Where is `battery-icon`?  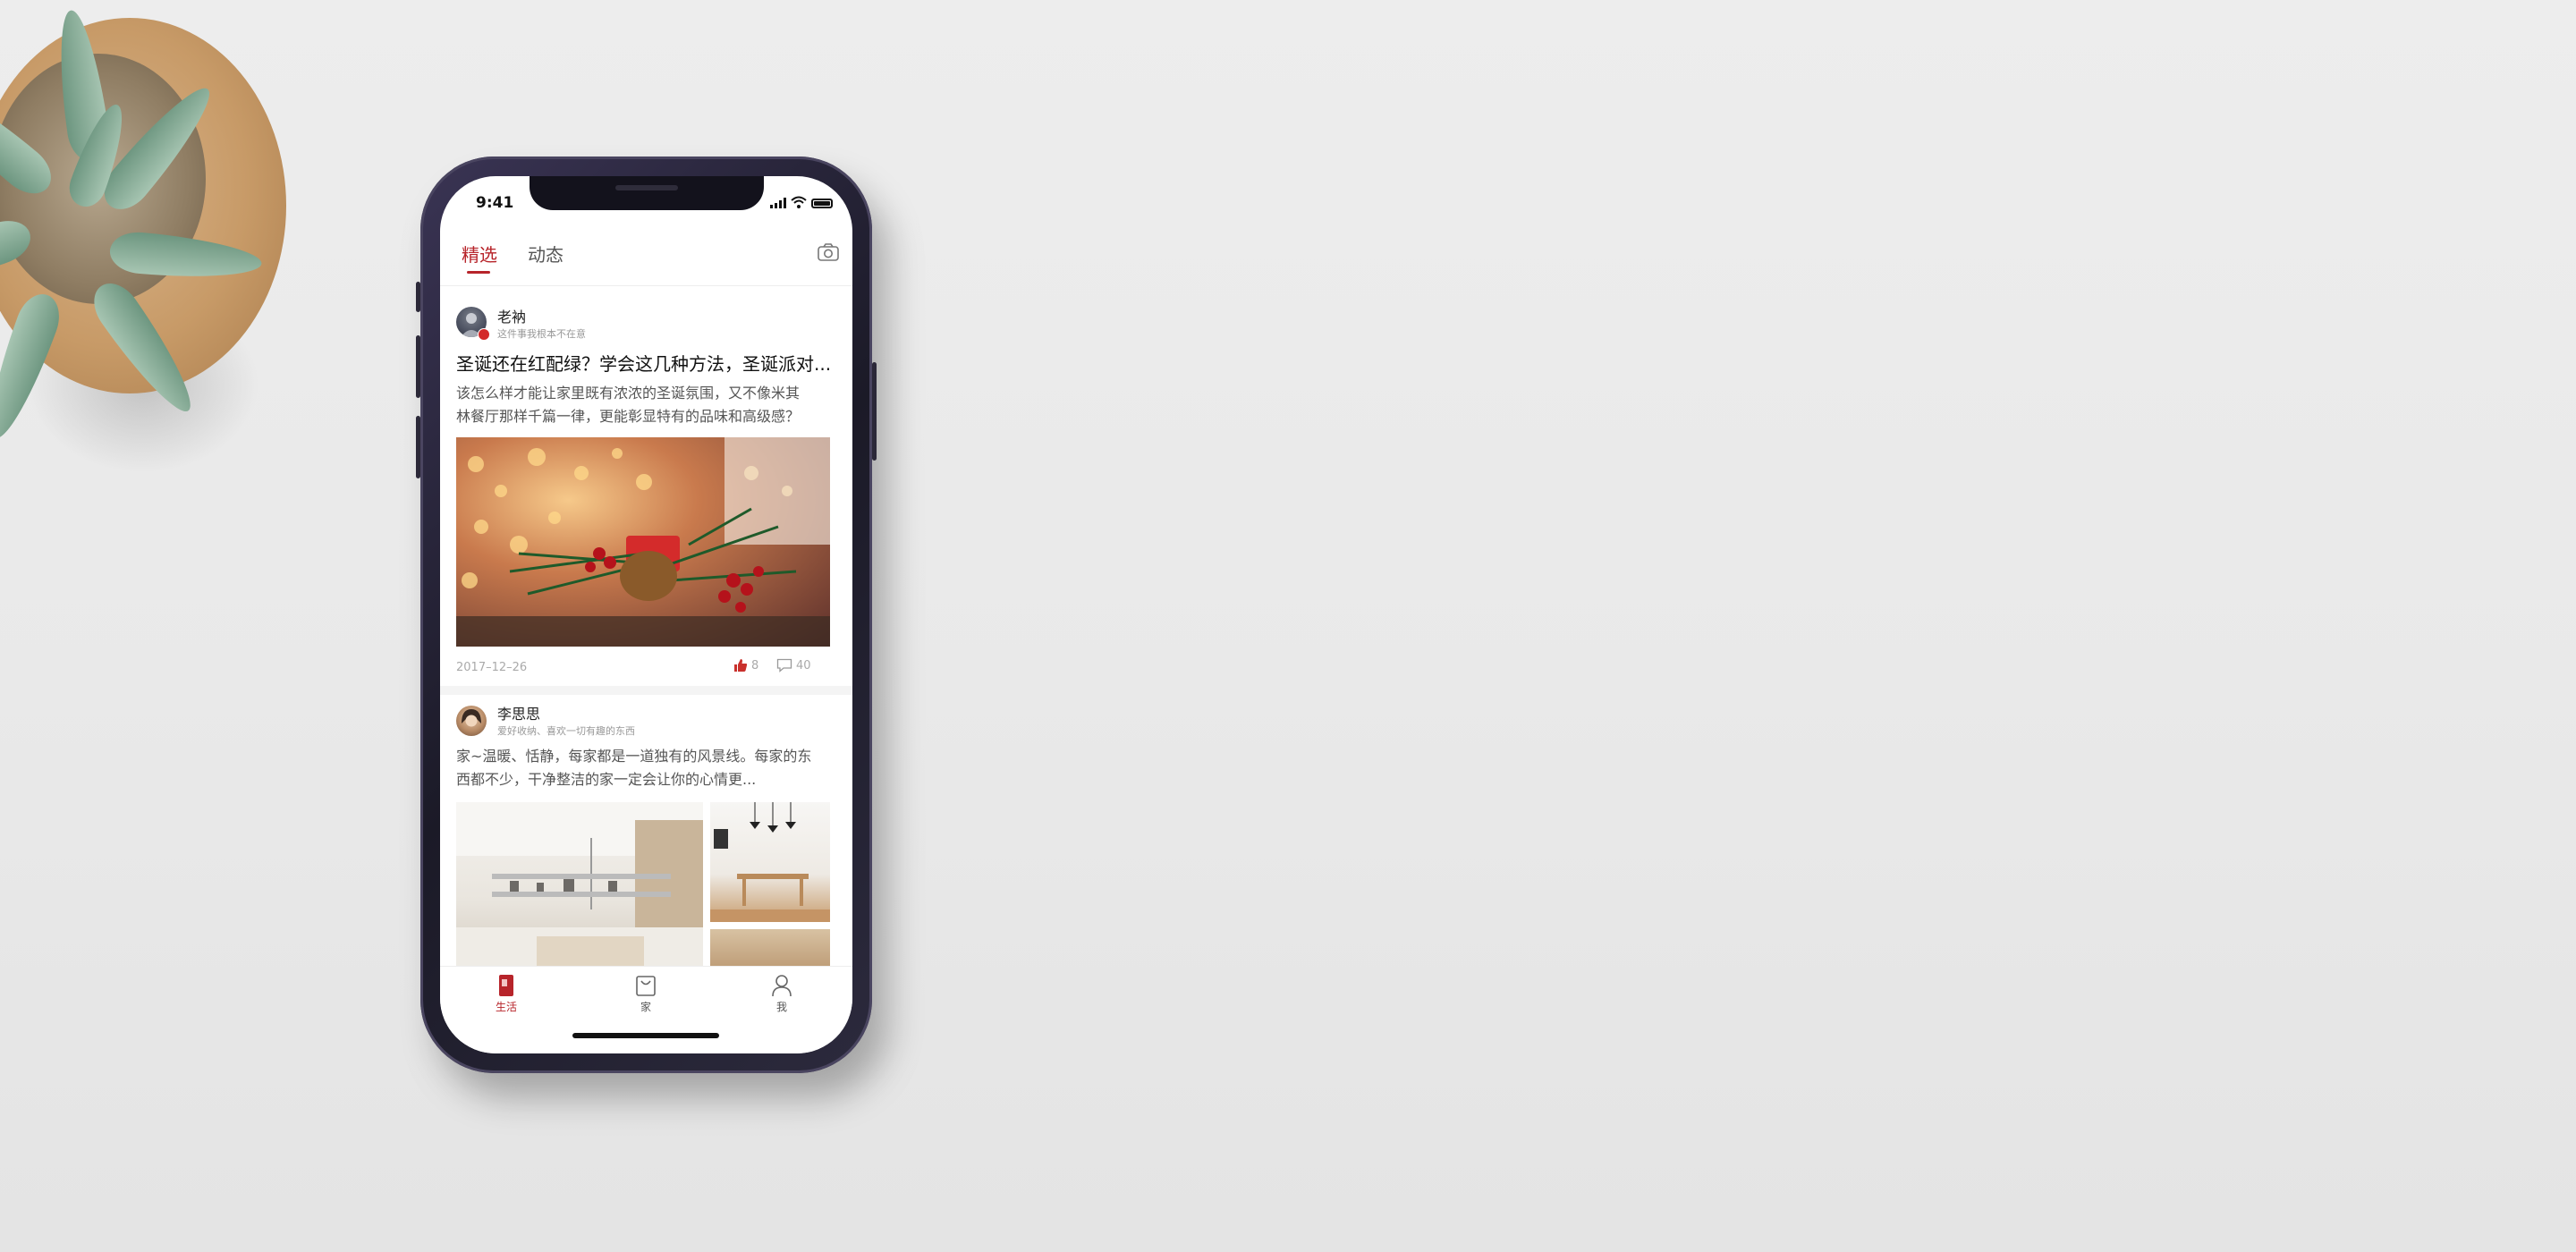 battery-icon is located at coordinates (822, 203).